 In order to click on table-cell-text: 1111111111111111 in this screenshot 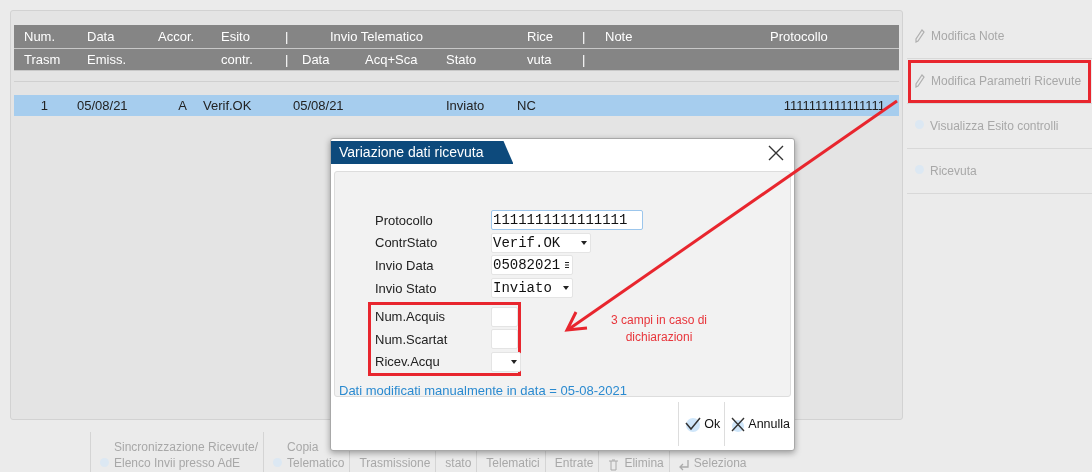, I will do `click(834, 105)`.